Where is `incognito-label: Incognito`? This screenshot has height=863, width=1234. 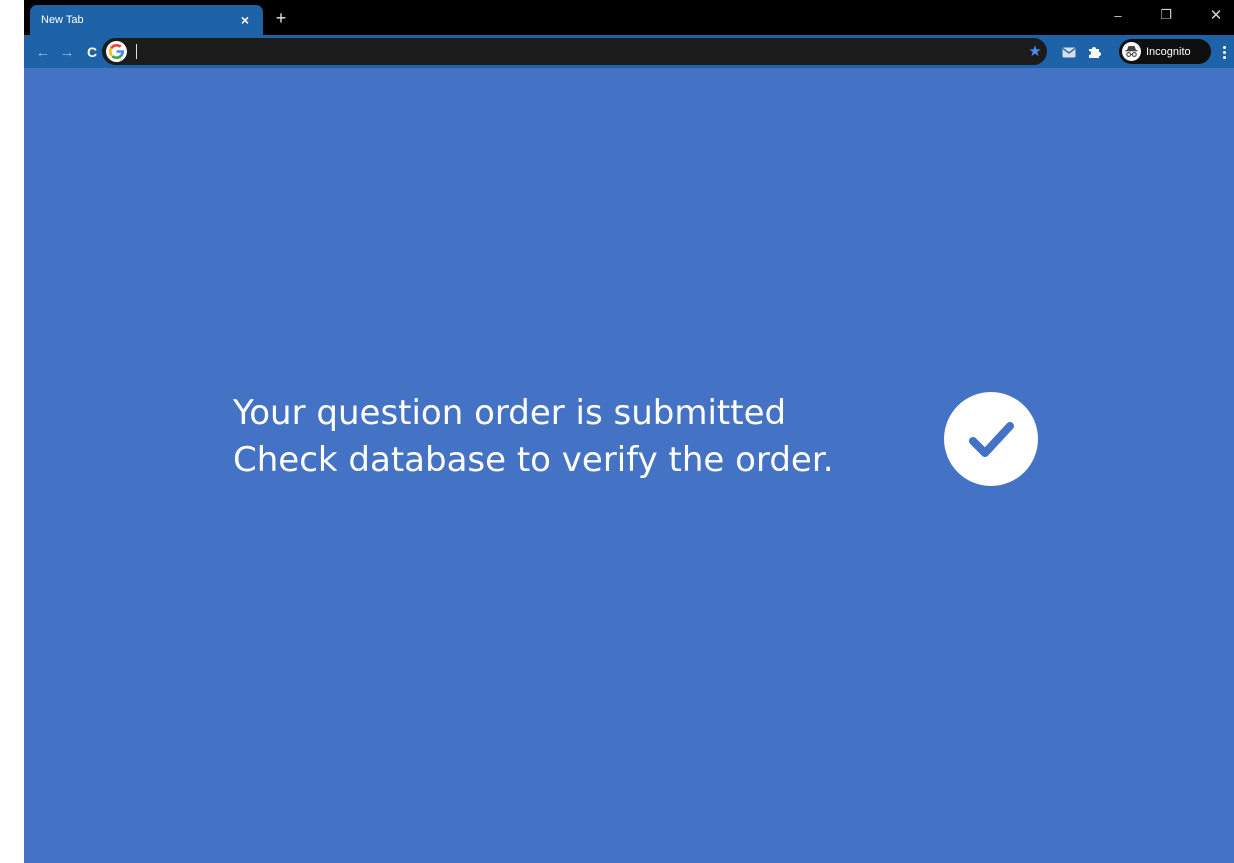 incognito-label: Incognito is located at coordinates (1168, 51).